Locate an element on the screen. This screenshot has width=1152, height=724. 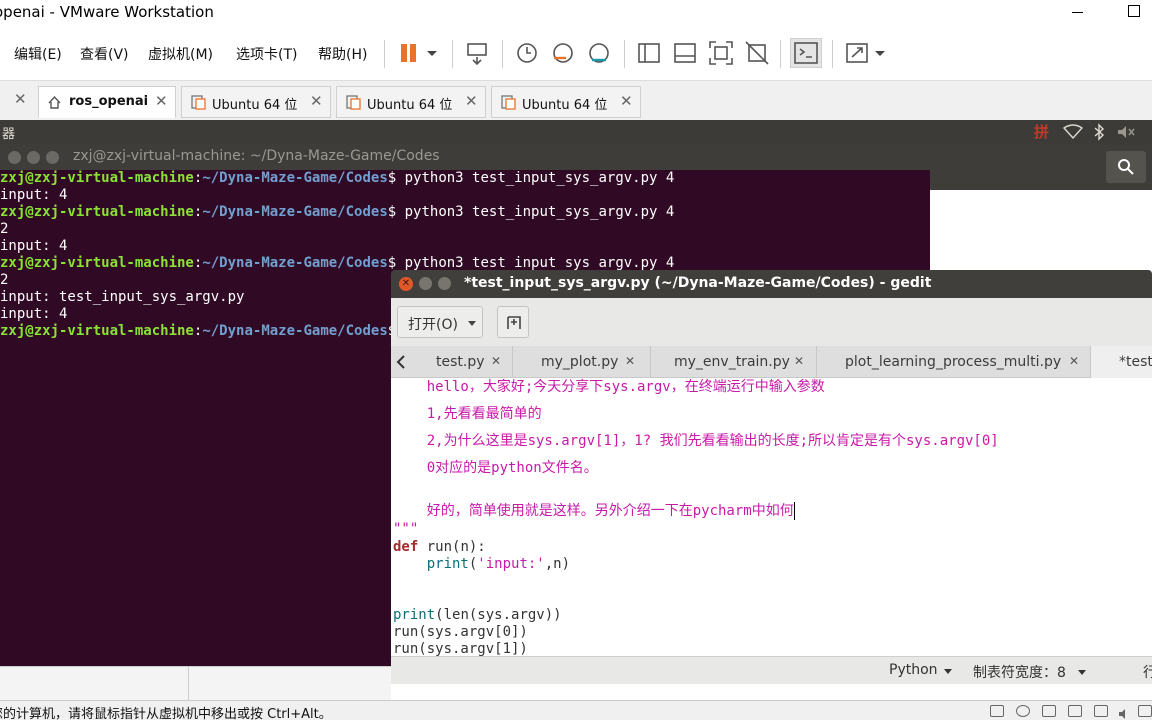
stretch-dropdown-icon is located at coordinates (880, 53).